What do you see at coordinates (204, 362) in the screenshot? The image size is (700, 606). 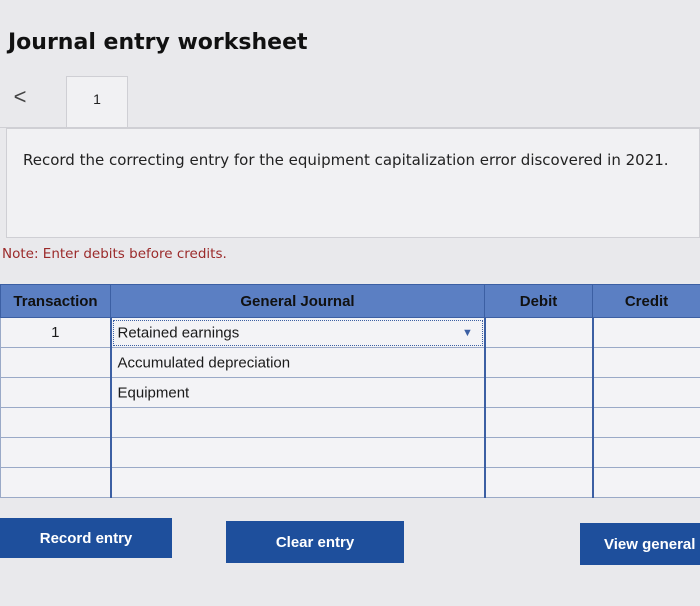 I see `account-value: Accumulated depreciation` at bounding box center [204, 362].